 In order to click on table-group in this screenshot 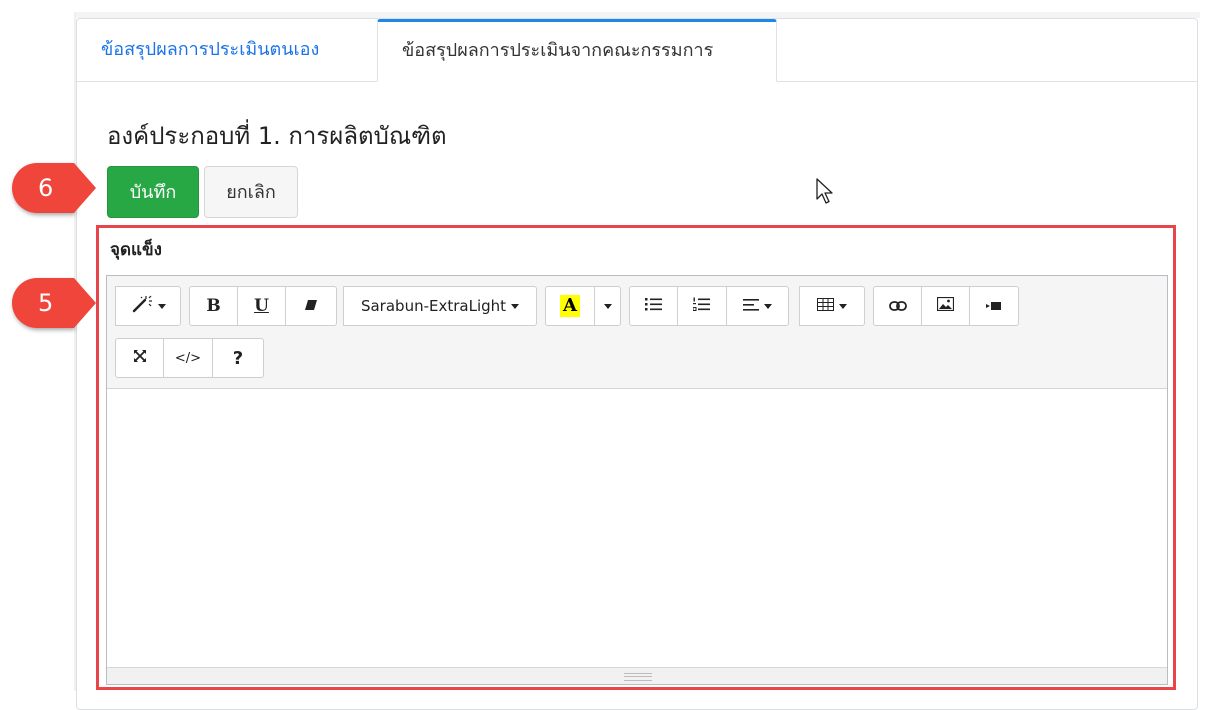, I will do `click(832, 306)`.